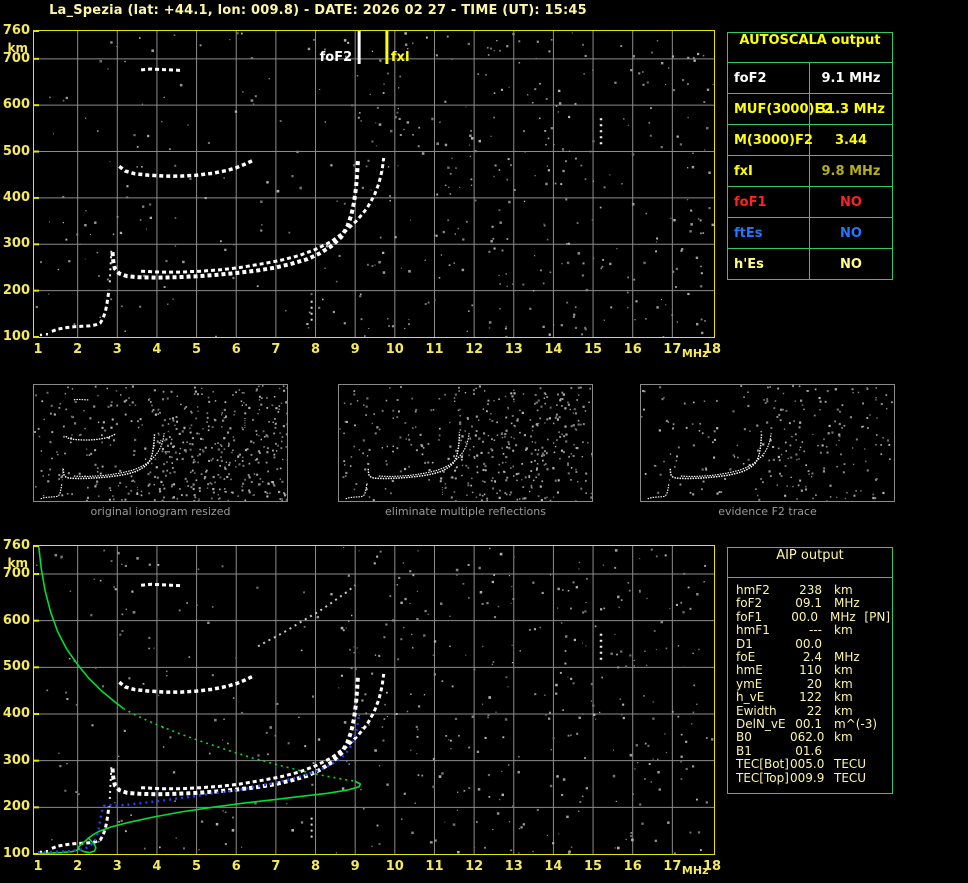 The height and width of the screenshot is (883, 968). Describe the element at coordinates (767, 511) in the screenshot. I see `thumbnail-caption: evidence F2 trace` at that location.